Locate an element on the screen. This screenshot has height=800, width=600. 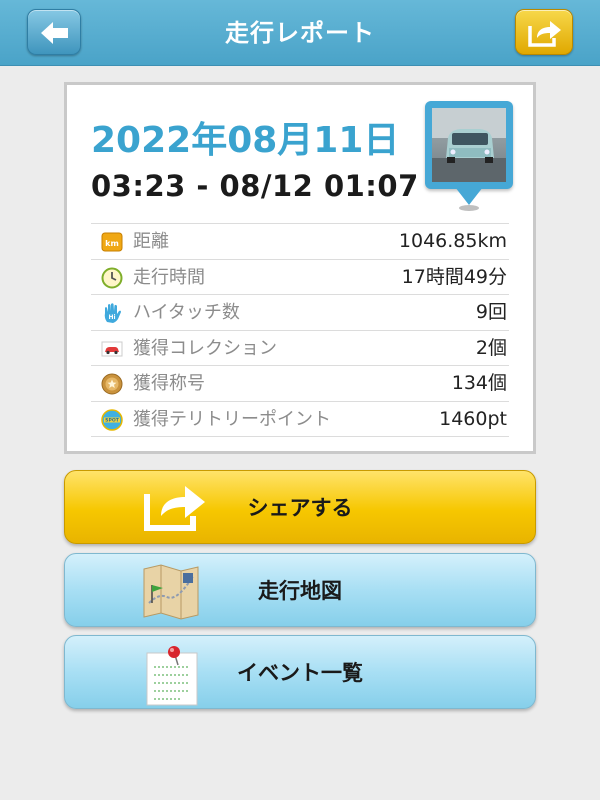
car-photo is located at coordinates (469, 145).